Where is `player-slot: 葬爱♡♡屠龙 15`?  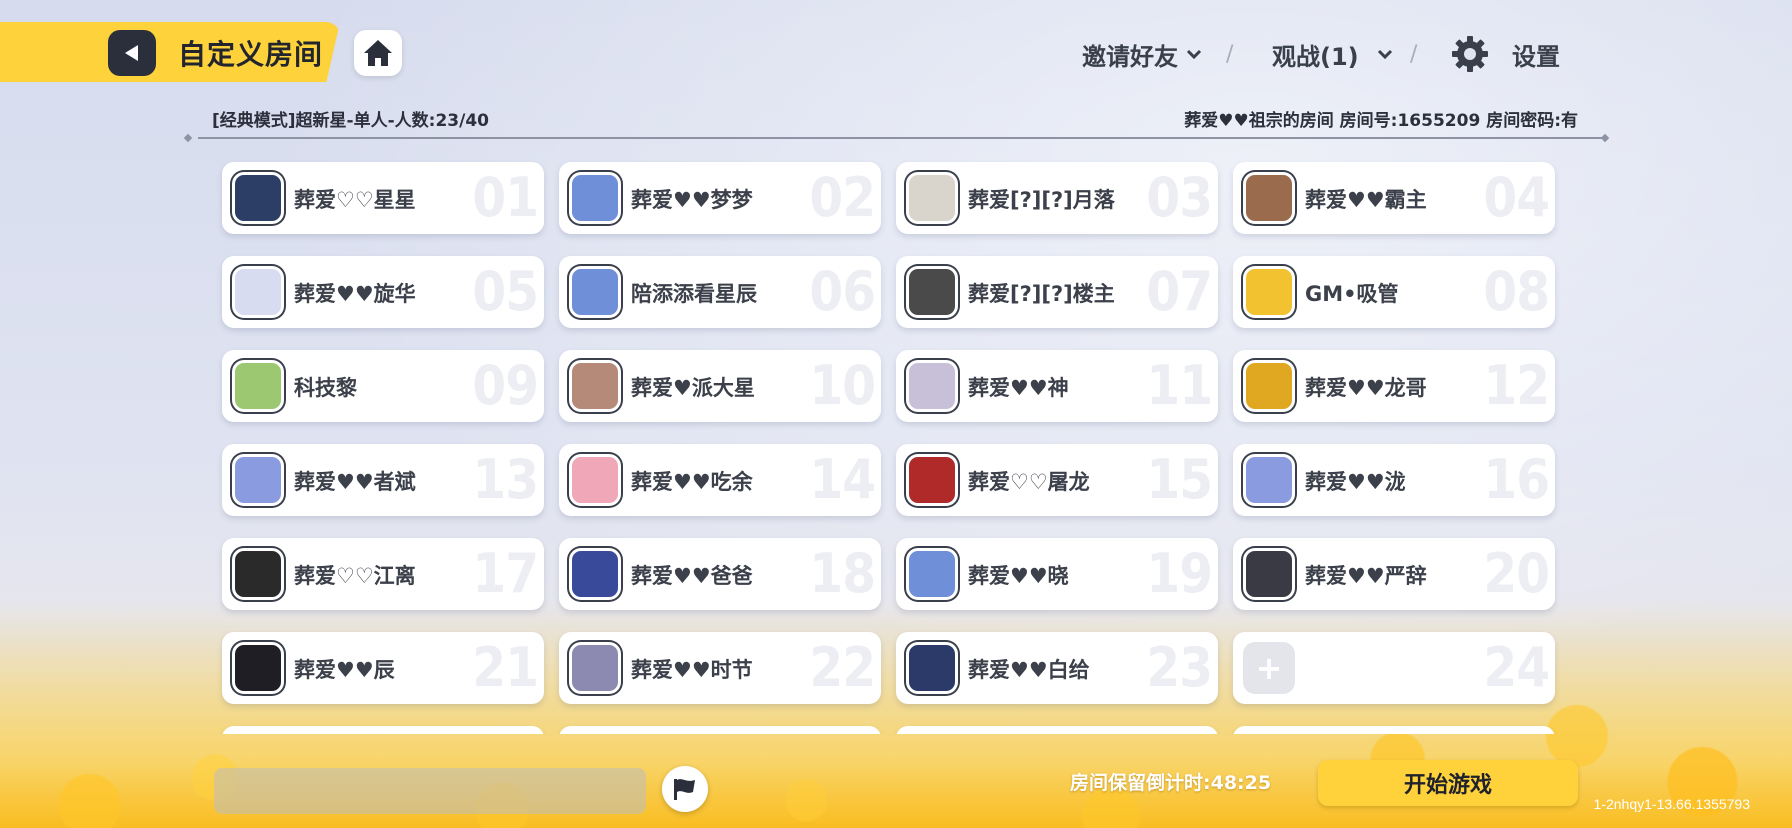
player-slot: 葬爱♡♡屠龙 15 is located at coordinates (1057, 480).